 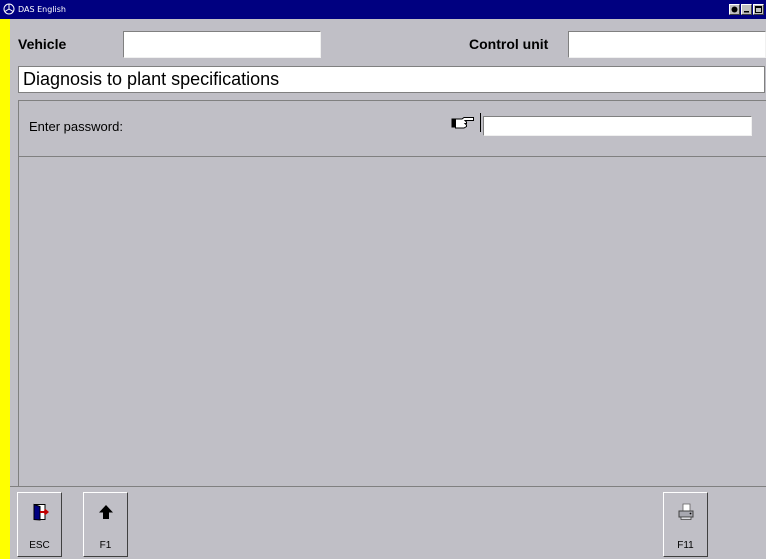 I want to click on password-row: Enter password:, so click(x=392, y=129).